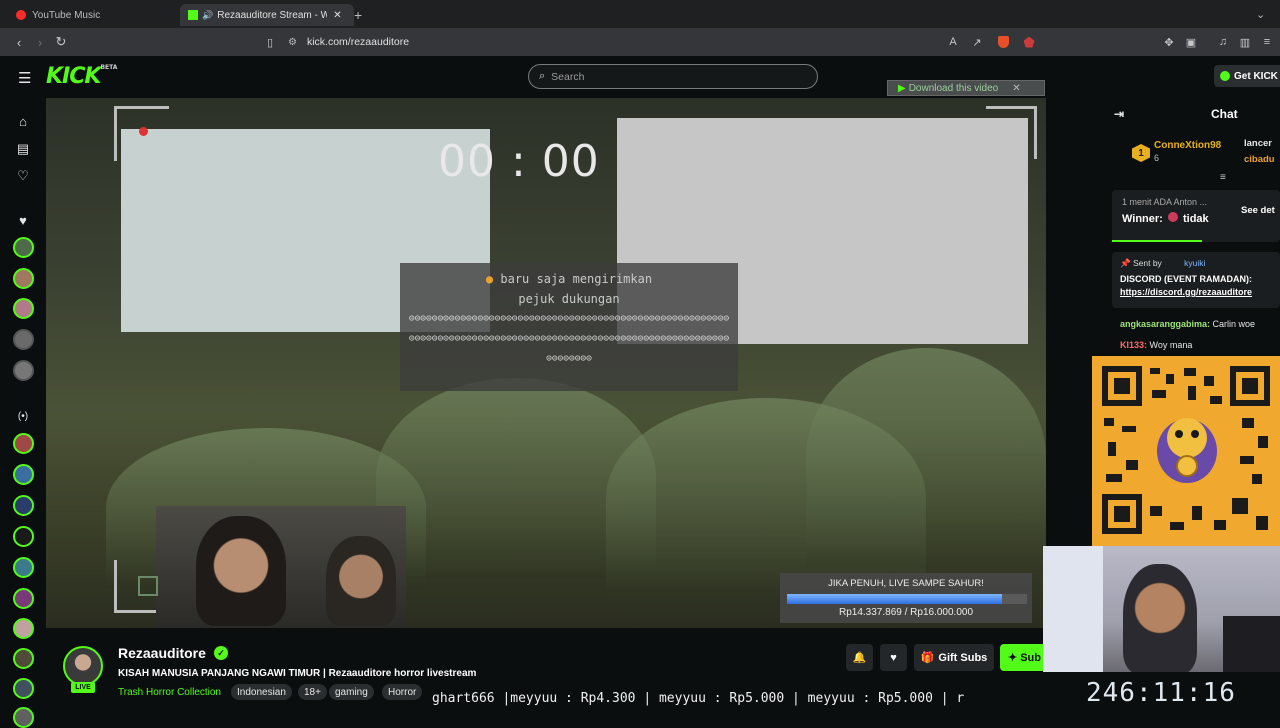 Image resolution: width=1280 pixels, height=728 pixels. I want to click on speaker-icon: 🔊, so click(208, 14).